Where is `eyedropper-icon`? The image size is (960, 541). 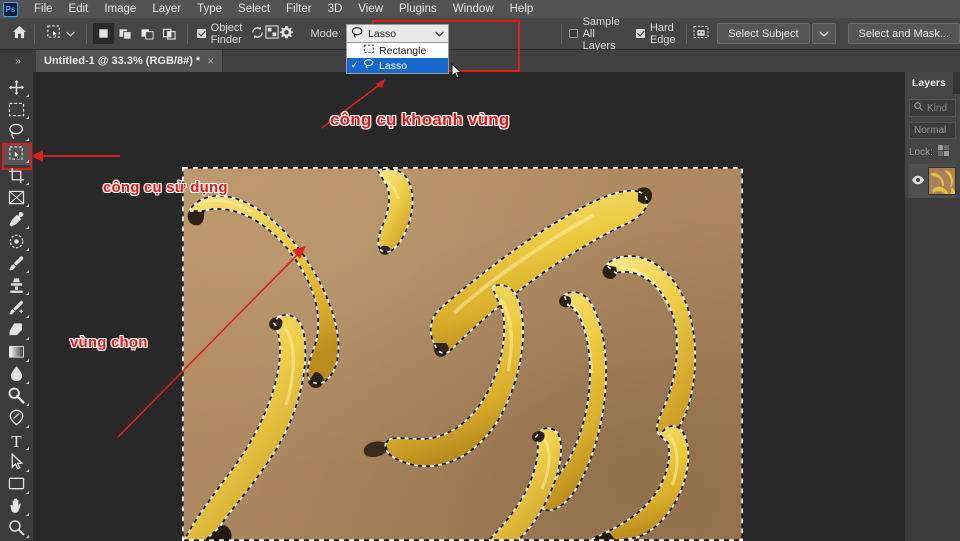 eyedropper-icon is located at coordinates (16, 221).